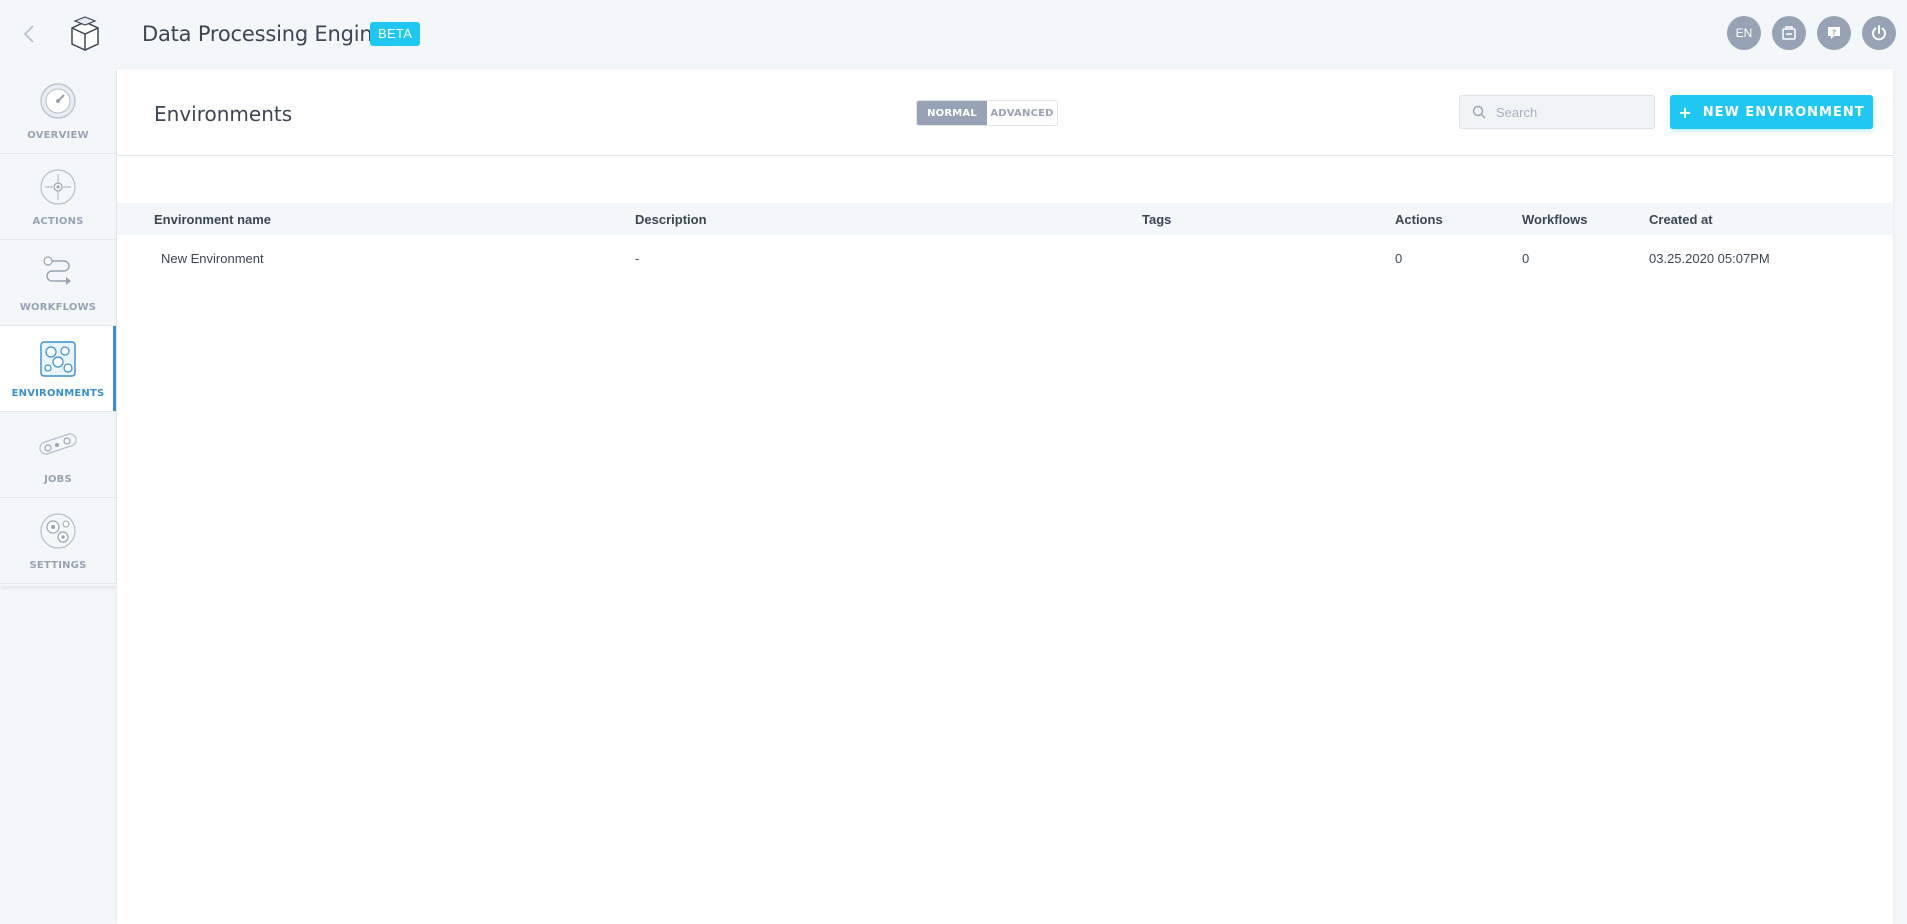 The image size is (1907, 924). I want to click on gears-icon, so click(58, 531).